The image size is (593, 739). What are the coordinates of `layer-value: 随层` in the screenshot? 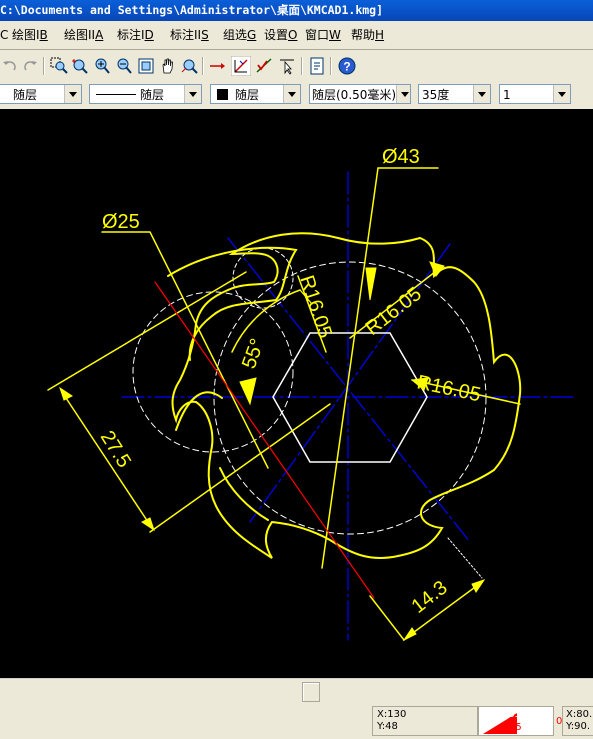 It's located at (25, 95).